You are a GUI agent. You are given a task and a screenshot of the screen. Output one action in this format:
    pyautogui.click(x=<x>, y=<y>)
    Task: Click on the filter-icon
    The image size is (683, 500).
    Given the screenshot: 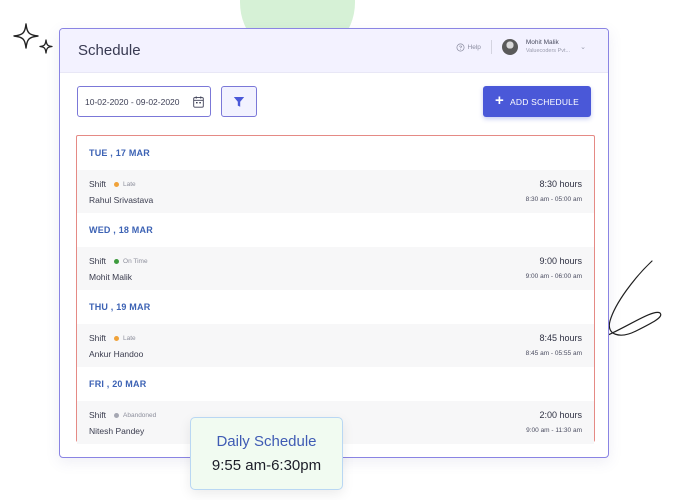 What is the action you would take?
    pyautogui.click(x=239, y=101)
    